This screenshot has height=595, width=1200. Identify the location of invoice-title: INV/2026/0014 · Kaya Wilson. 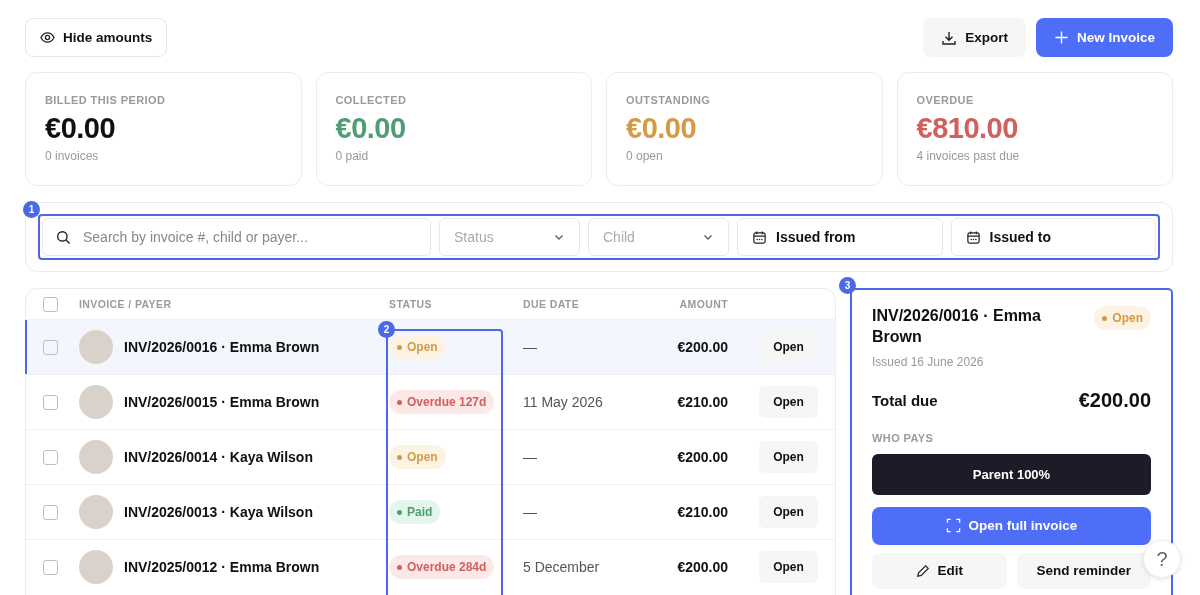
(218, 457).